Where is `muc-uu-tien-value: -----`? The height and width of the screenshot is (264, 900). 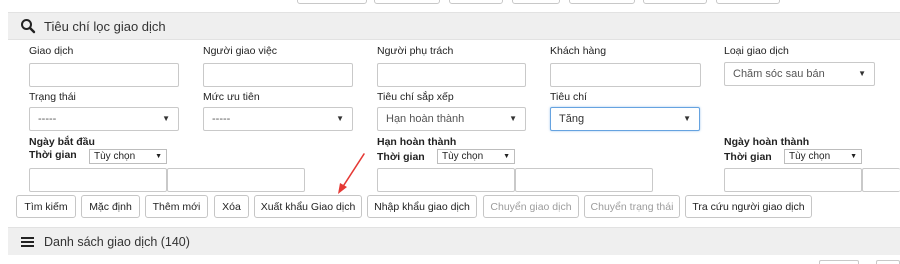
muc-uu-tien-value: ----- is located at coordinates (221, 119).